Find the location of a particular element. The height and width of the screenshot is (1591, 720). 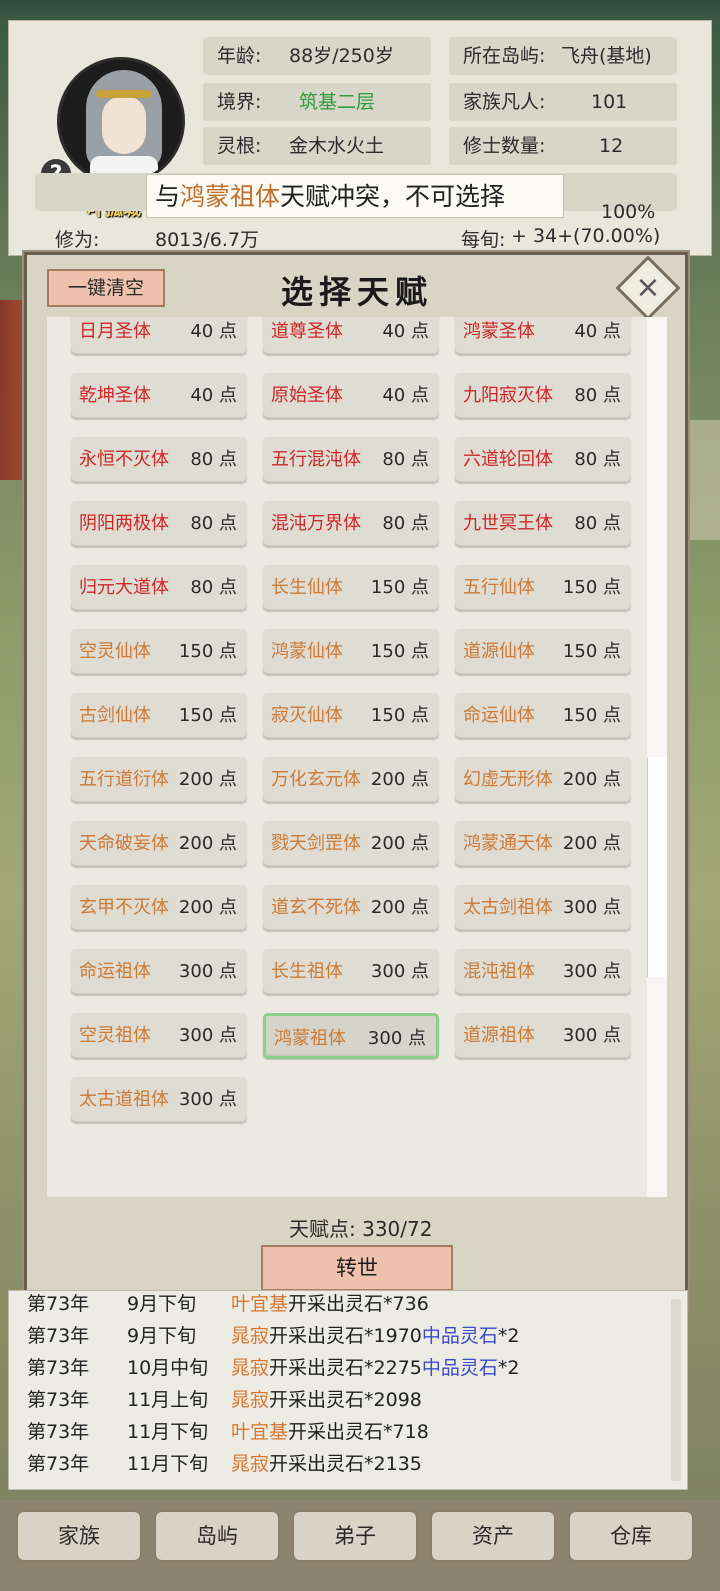

talent-item: 命运祖体 300 点 is located at coordinates (159, 972).